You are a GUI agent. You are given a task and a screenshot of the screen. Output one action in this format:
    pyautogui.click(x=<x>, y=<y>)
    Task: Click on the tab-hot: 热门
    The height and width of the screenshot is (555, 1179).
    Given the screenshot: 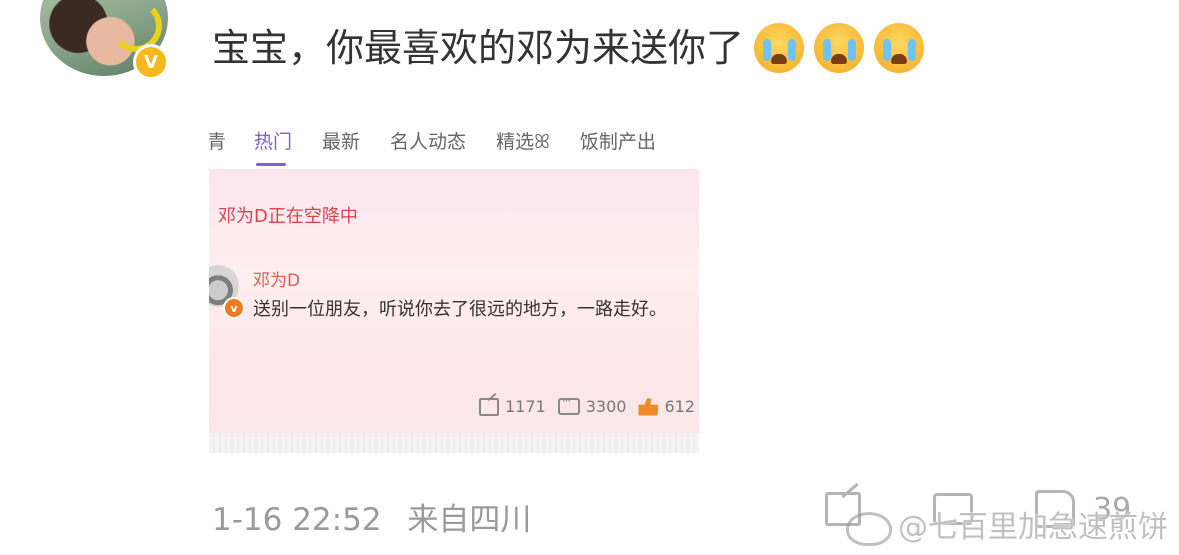 What is the action you would take?
    pyautogui.click(x=273, y=146)
    